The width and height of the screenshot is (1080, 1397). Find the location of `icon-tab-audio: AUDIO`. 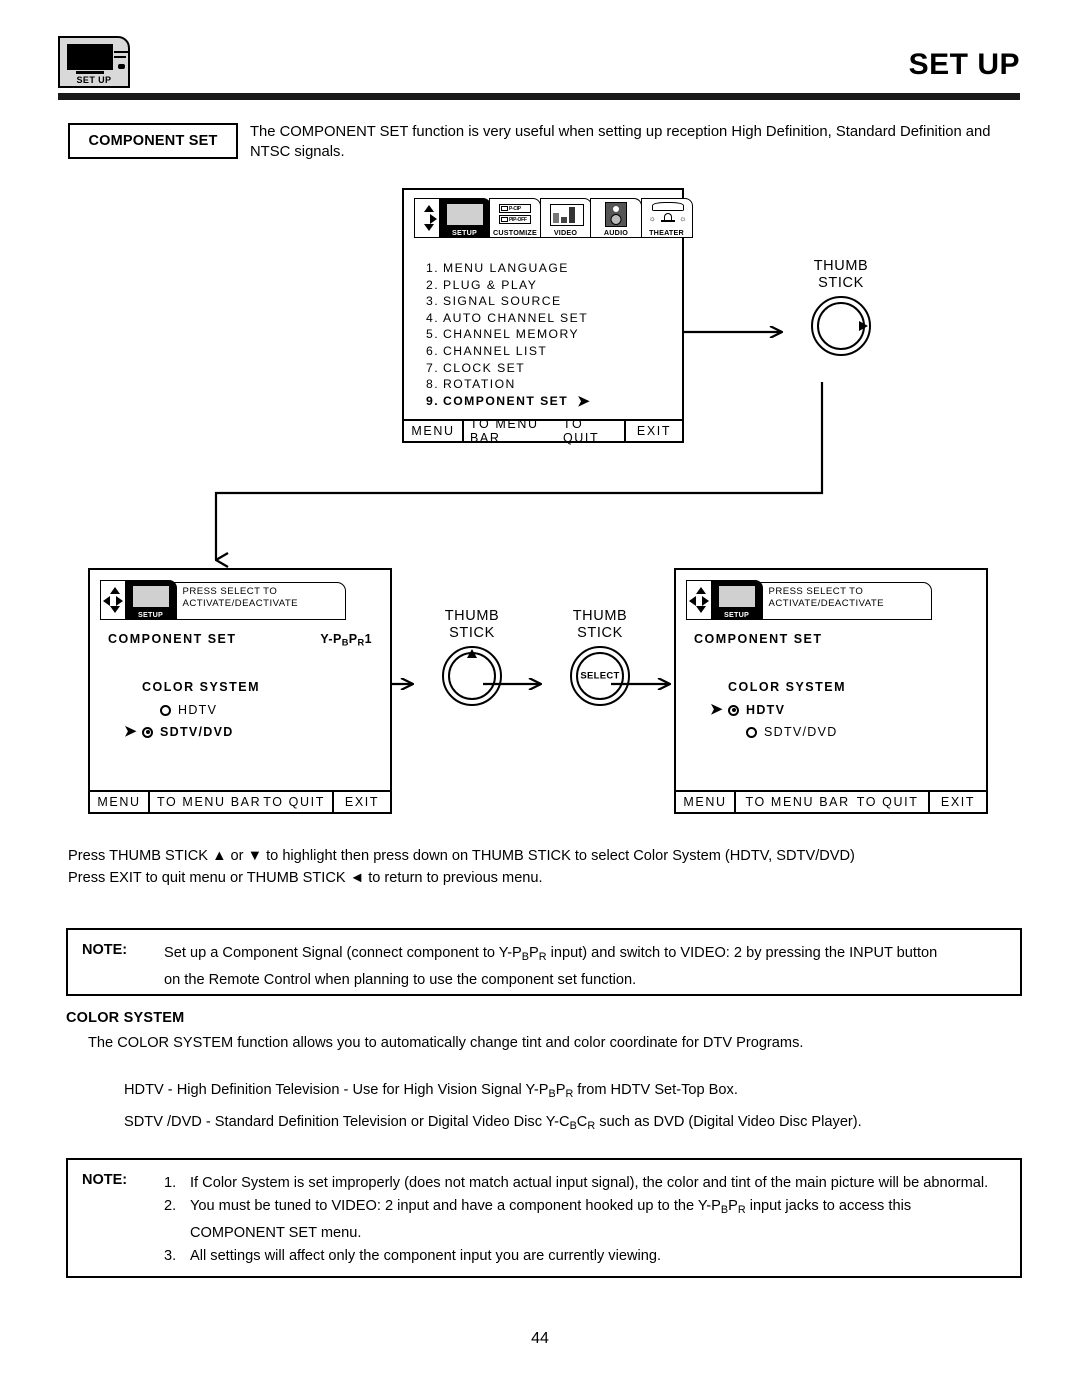

icon-tab-audio: AUDIO is located at coordinates (616, 218).